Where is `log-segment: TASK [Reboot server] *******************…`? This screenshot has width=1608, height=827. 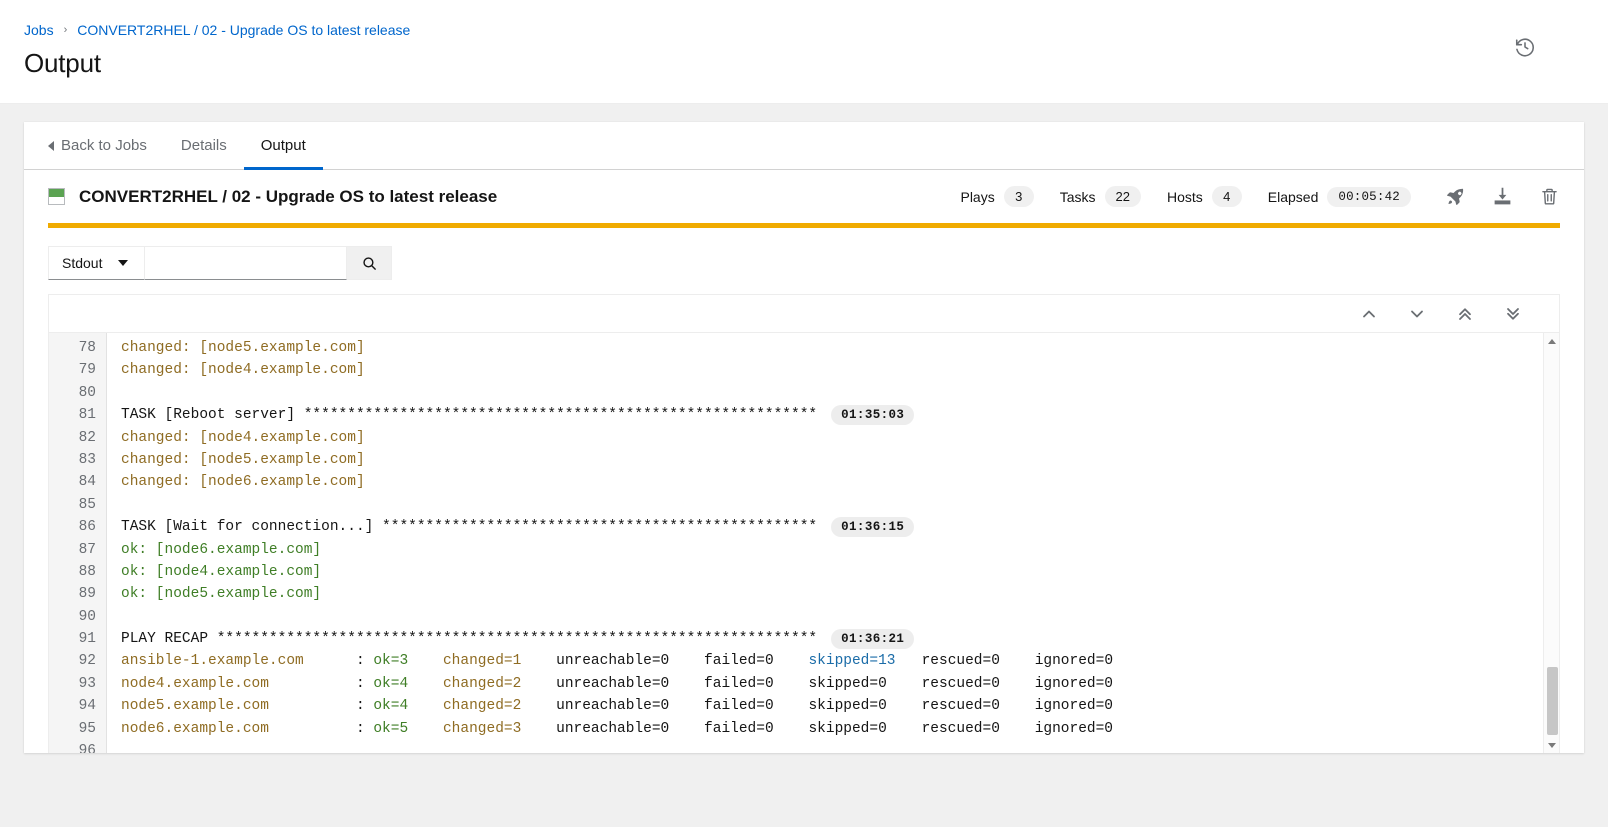 log-segment: TASK [Reboot server] *******************… is located at coordinates (469, 415).